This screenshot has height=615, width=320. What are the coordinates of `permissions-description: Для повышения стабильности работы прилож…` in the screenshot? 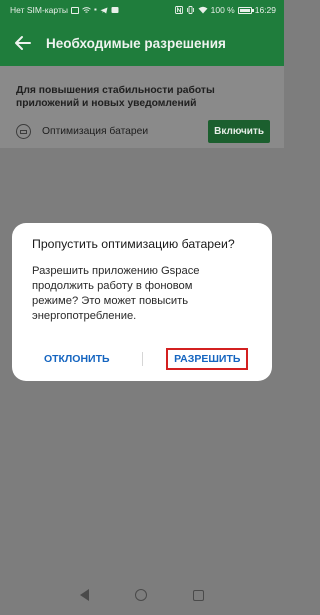 It's located at (115, 97).